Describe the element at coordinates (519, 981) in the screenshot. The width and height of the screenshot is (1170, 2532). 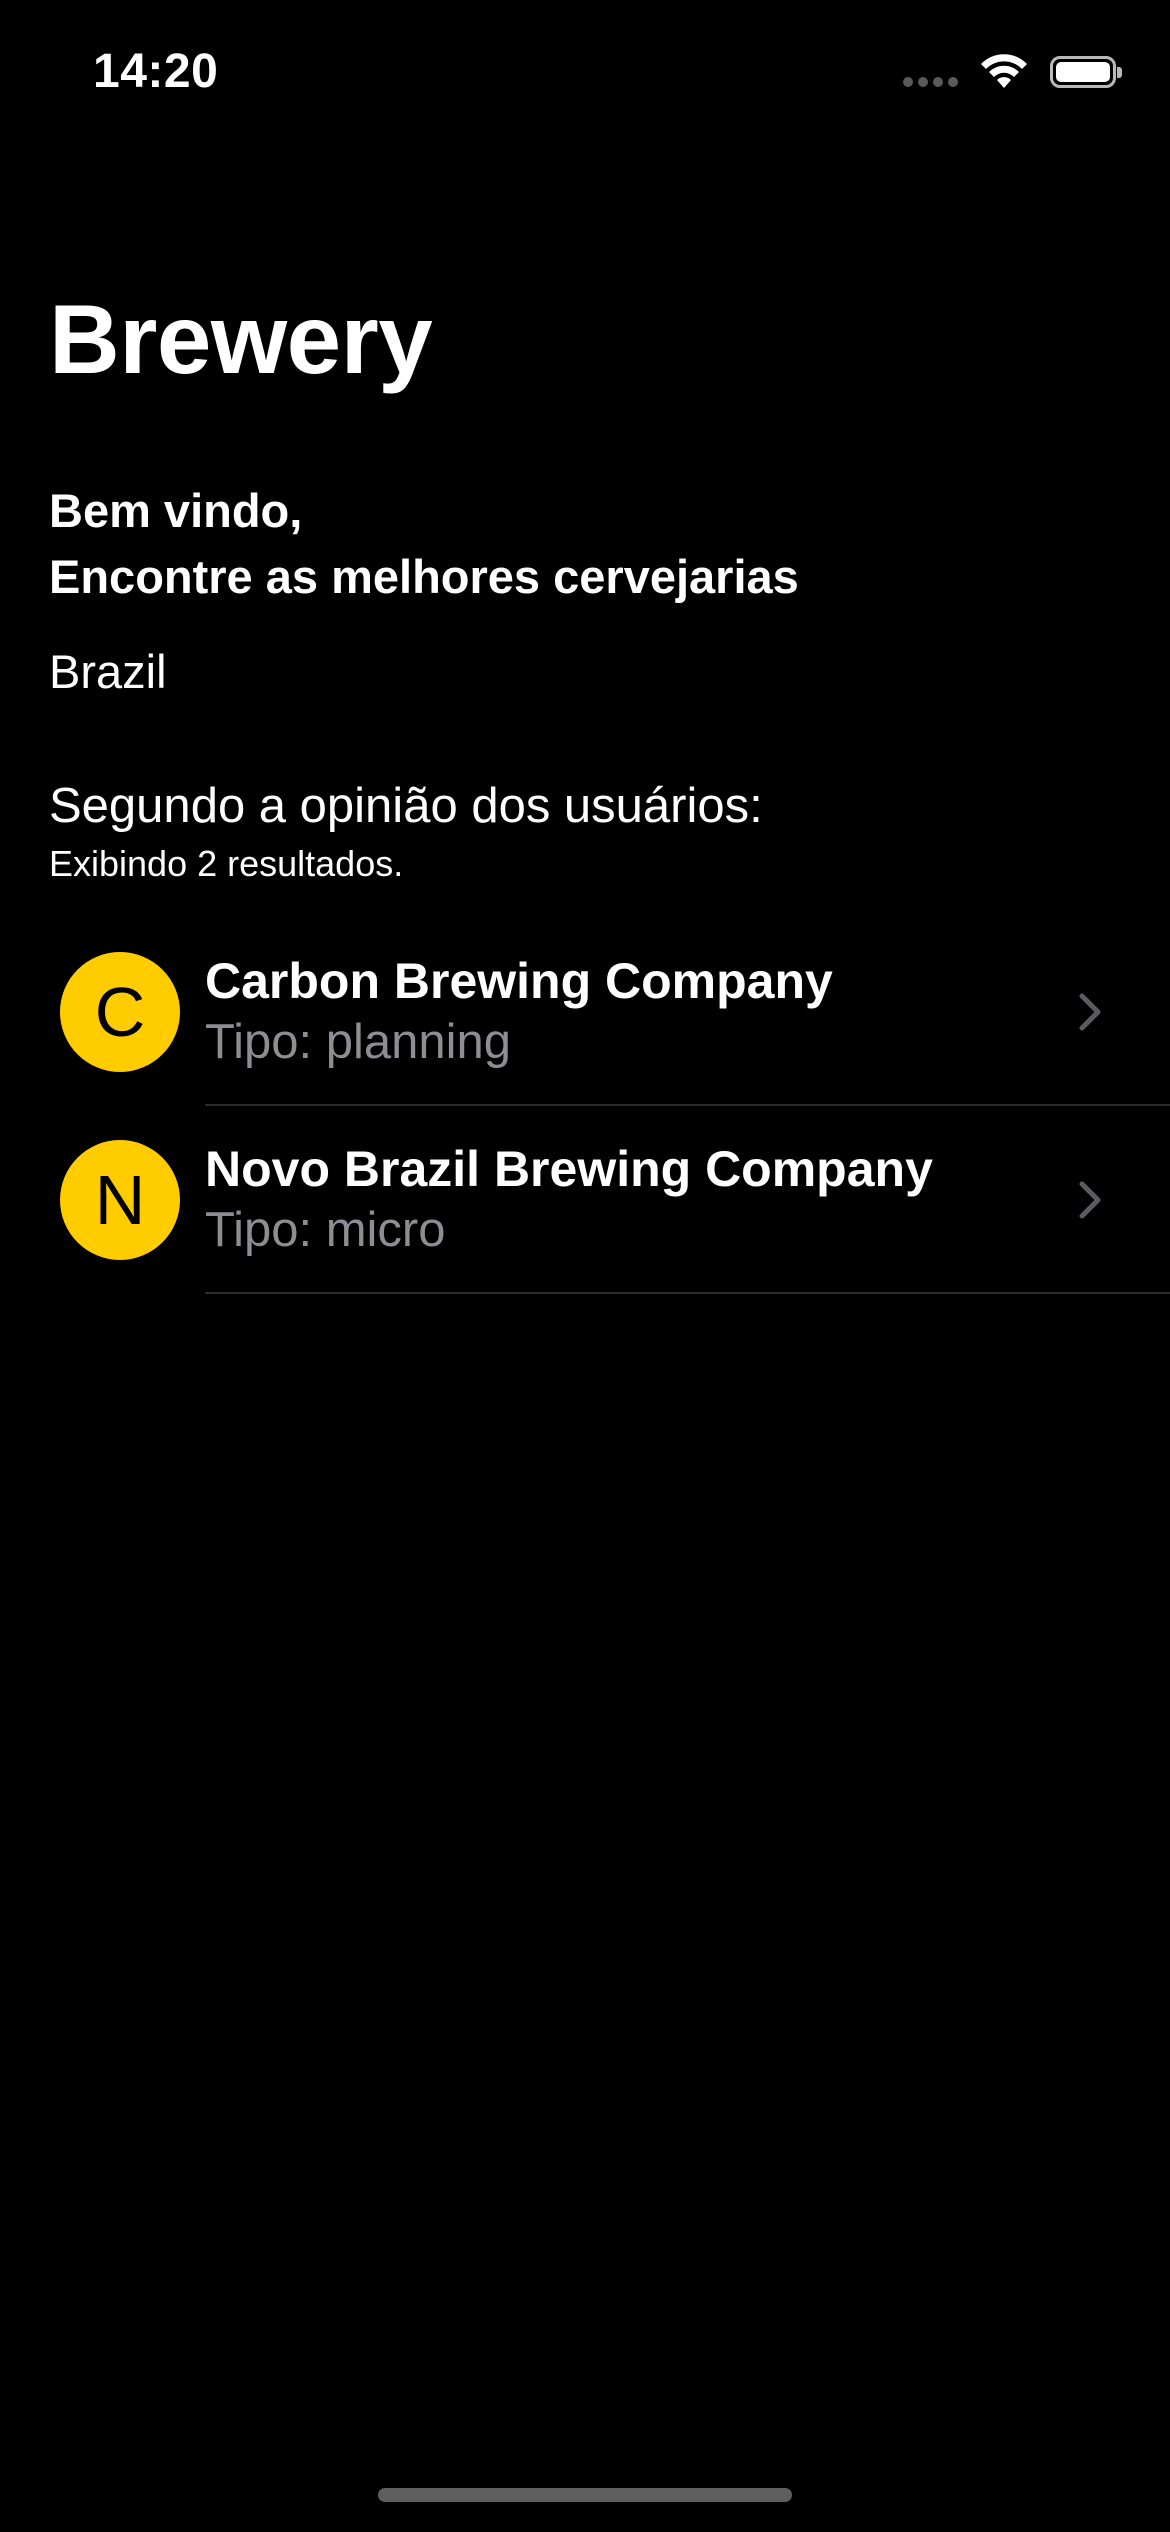
I see `brewery-name: Carbon Brewing Company` at that location.